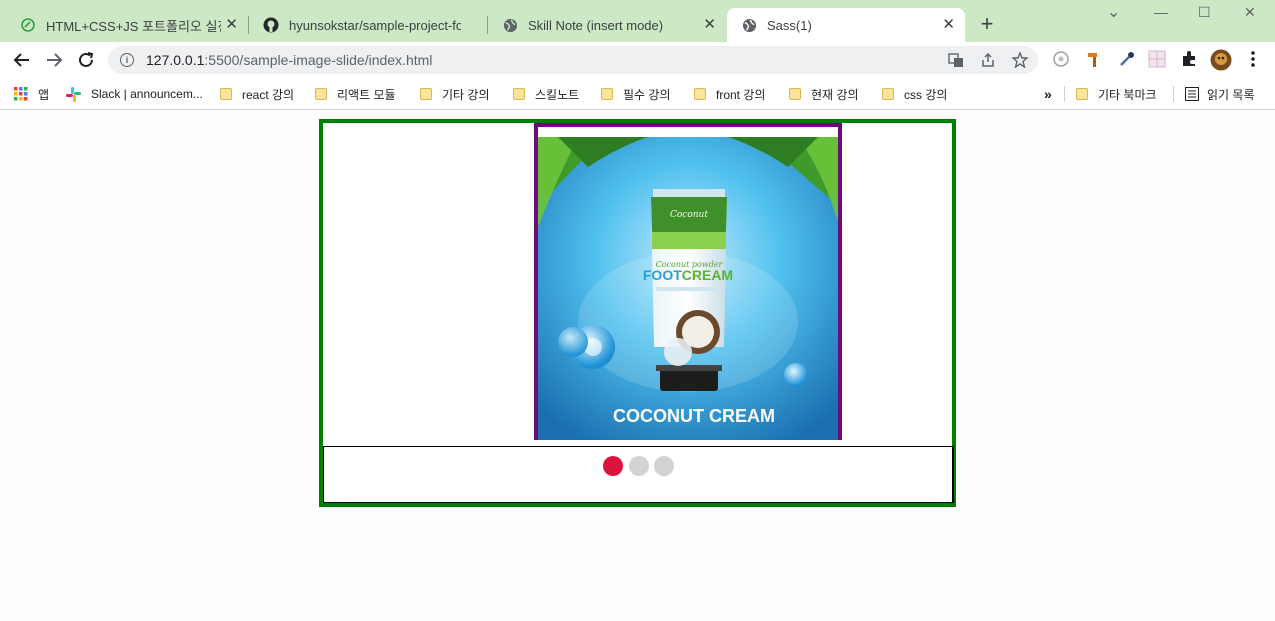 The height and width of the screenshot is (621, 1275). Describe the element at coordinates (956, 60) in the screenshot. I see `translate-icon` at that location.